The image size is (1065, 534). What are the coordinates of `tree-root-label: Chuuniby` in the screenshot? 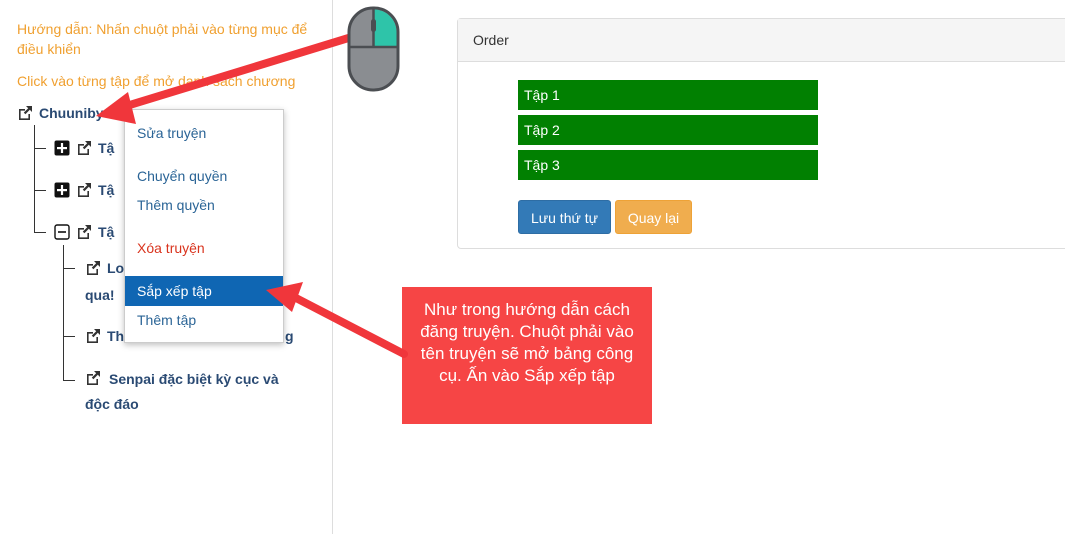 It's located at (71, 113).